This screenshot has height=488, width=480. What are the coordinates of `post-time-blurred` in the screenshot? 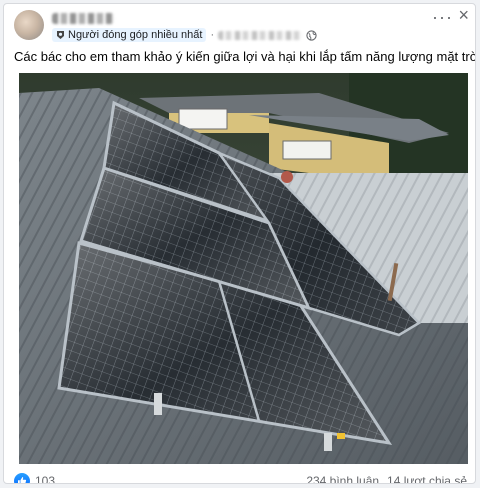 It's located at (260, 35).